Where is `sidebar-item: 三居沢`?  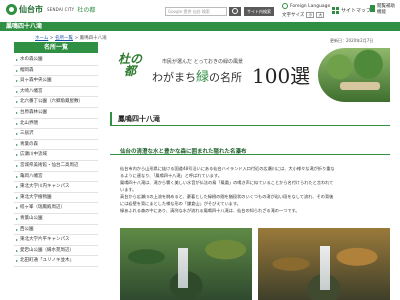 sidebar-item: 三居沢 is located at coordinates (56, 134).